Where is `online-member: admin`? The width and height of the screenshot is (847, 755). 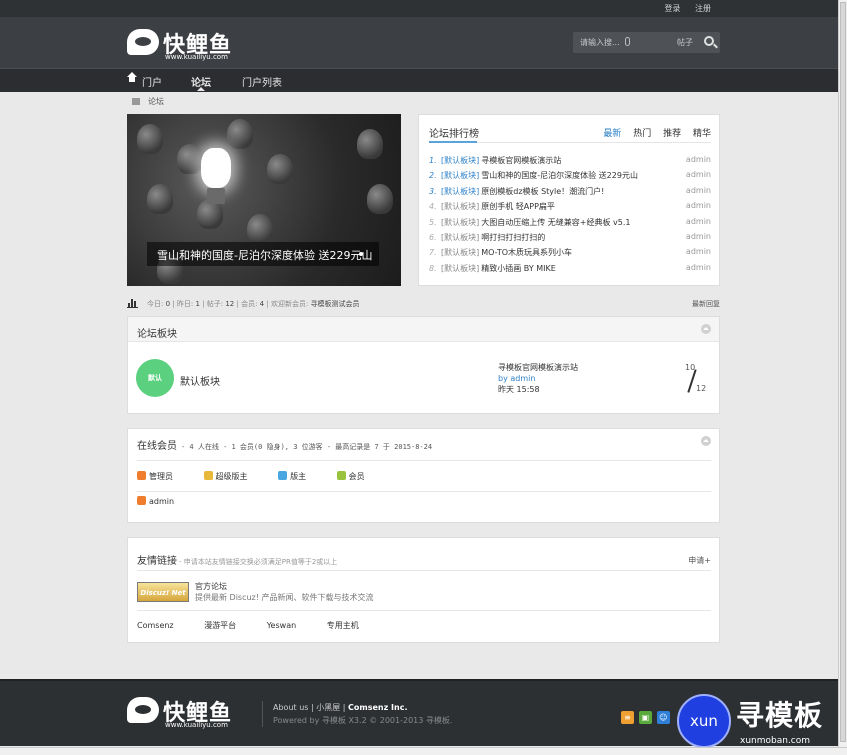
online-member: admin is located at coordinates (155, 501).